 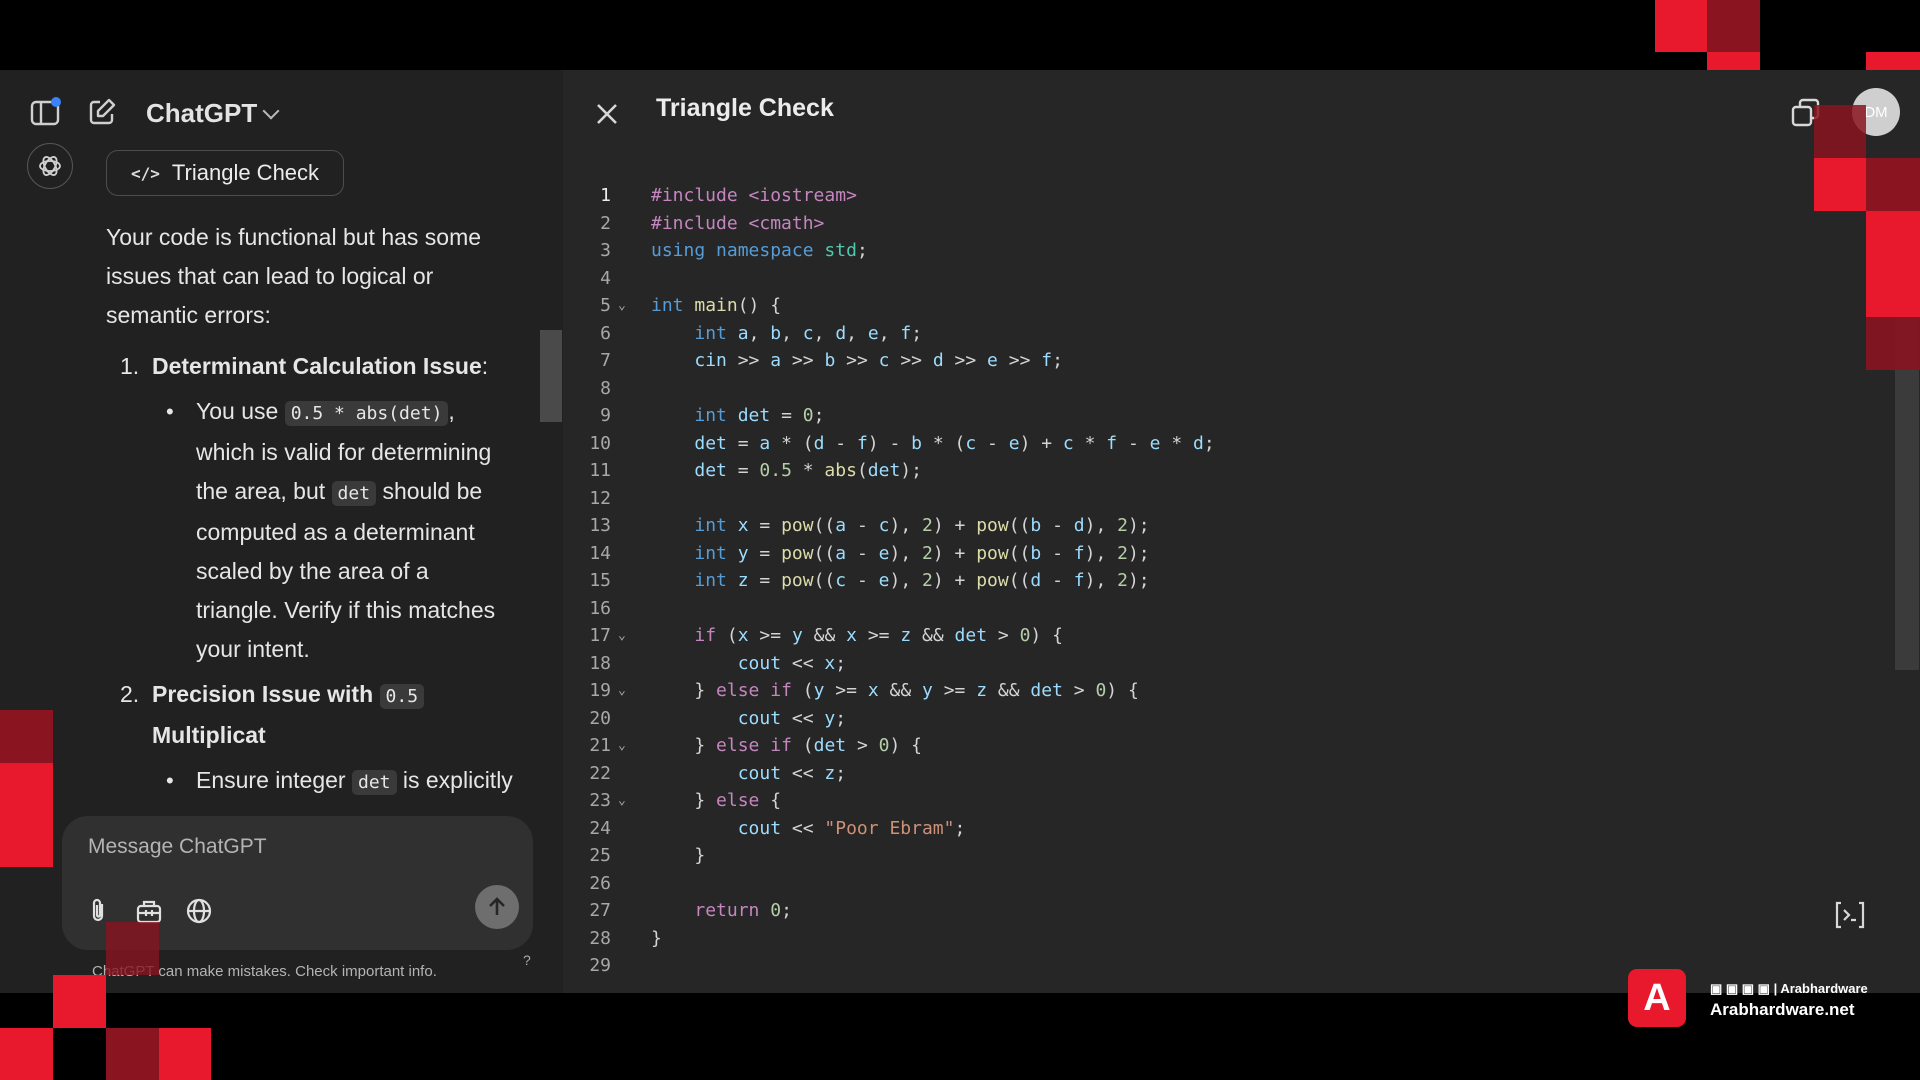 What do you see at coordinates (366, 413) in the screenshot?
I see `inline-code: 0.5 * abs(det)` at bounding box center [366, 413].